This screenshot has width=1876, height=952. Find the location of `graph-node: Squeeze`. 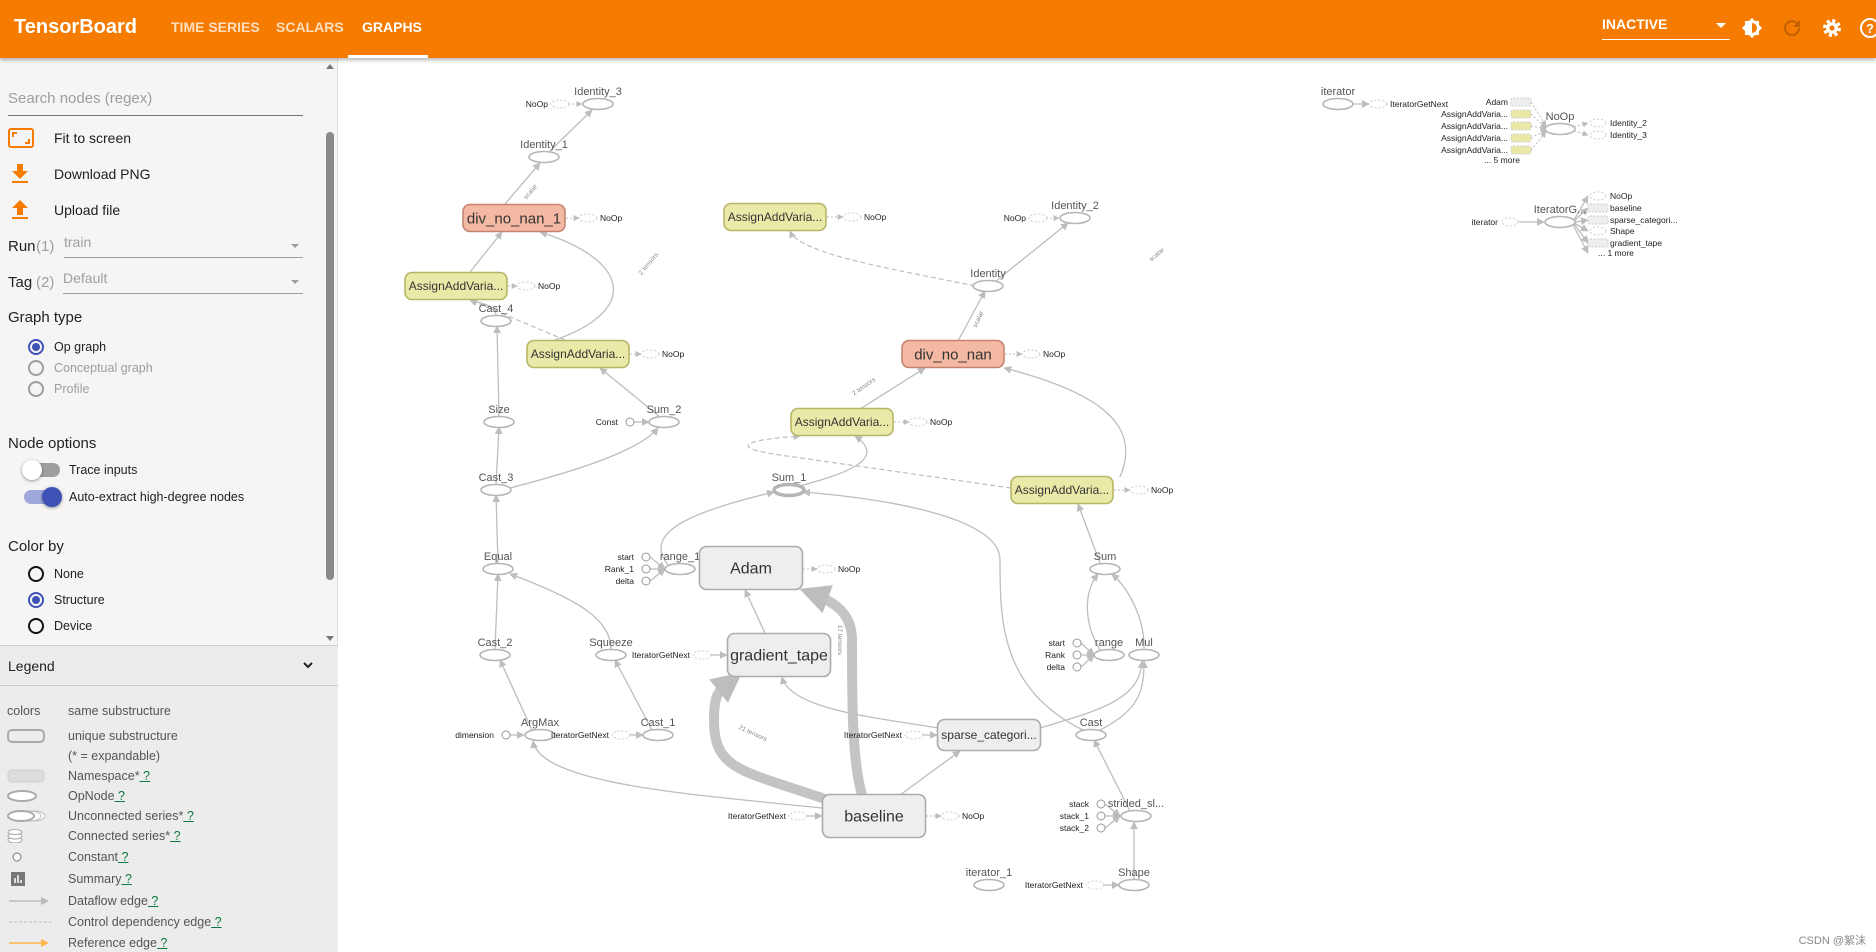

graph-node: Squeeze is located at coordinates (611, 649).